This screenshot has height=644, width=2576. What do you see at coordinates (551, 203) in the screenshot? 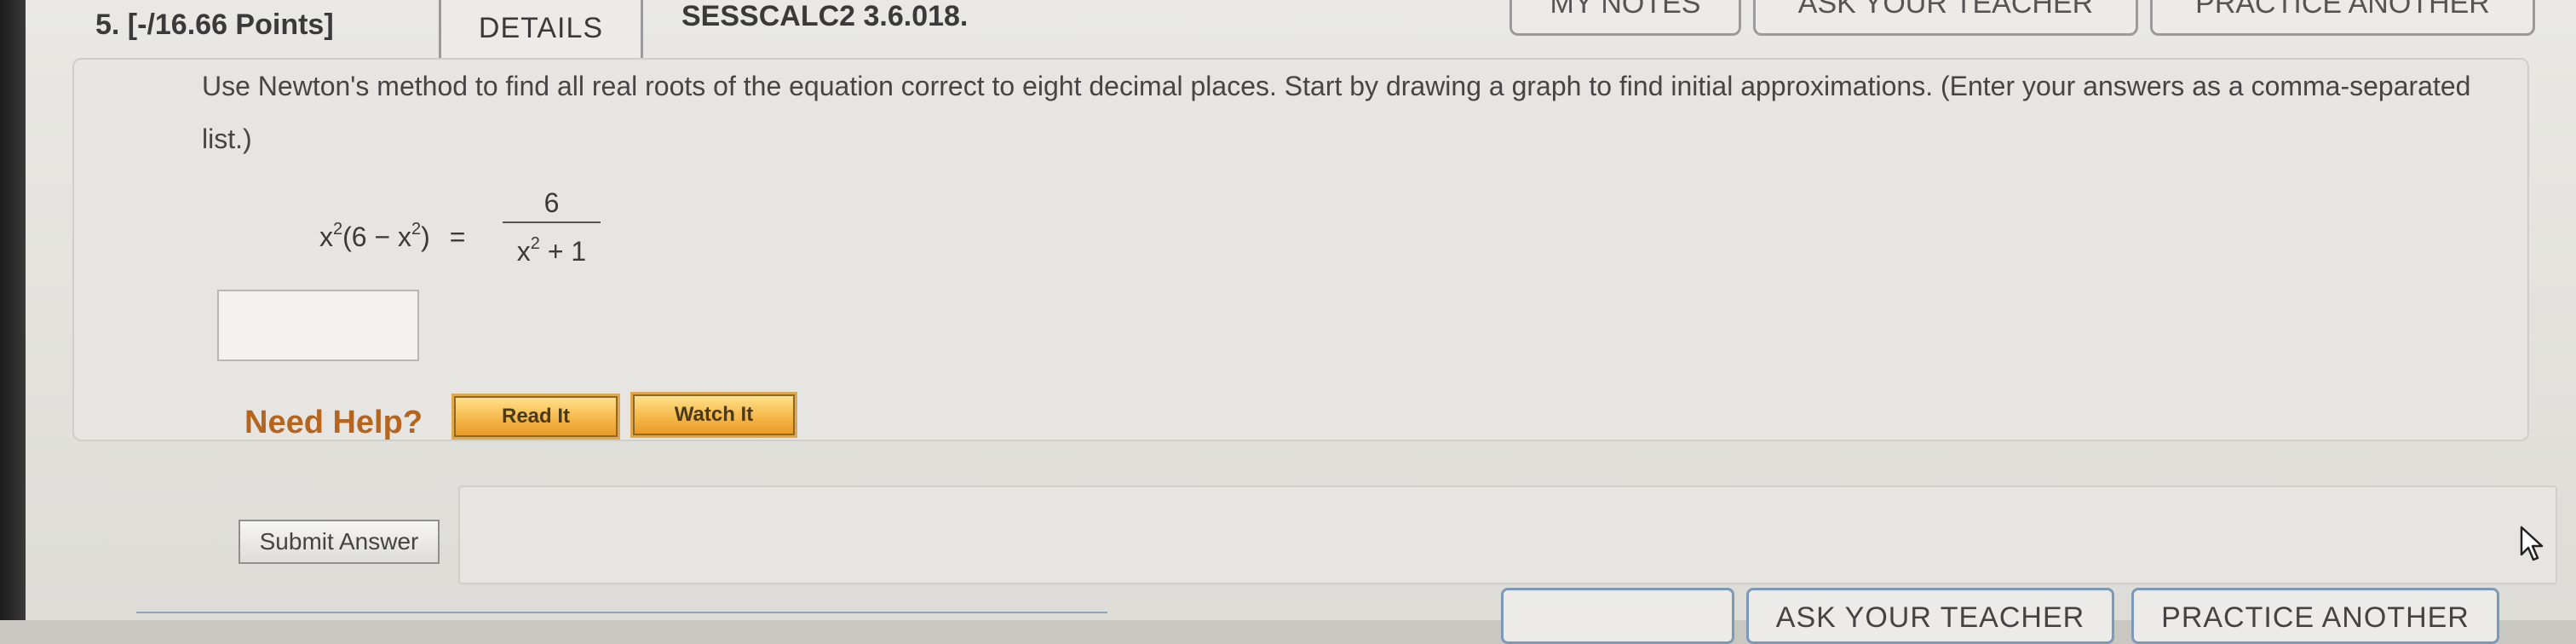
I see `fraction-numerator: 6` at bounding box center [551, 203].